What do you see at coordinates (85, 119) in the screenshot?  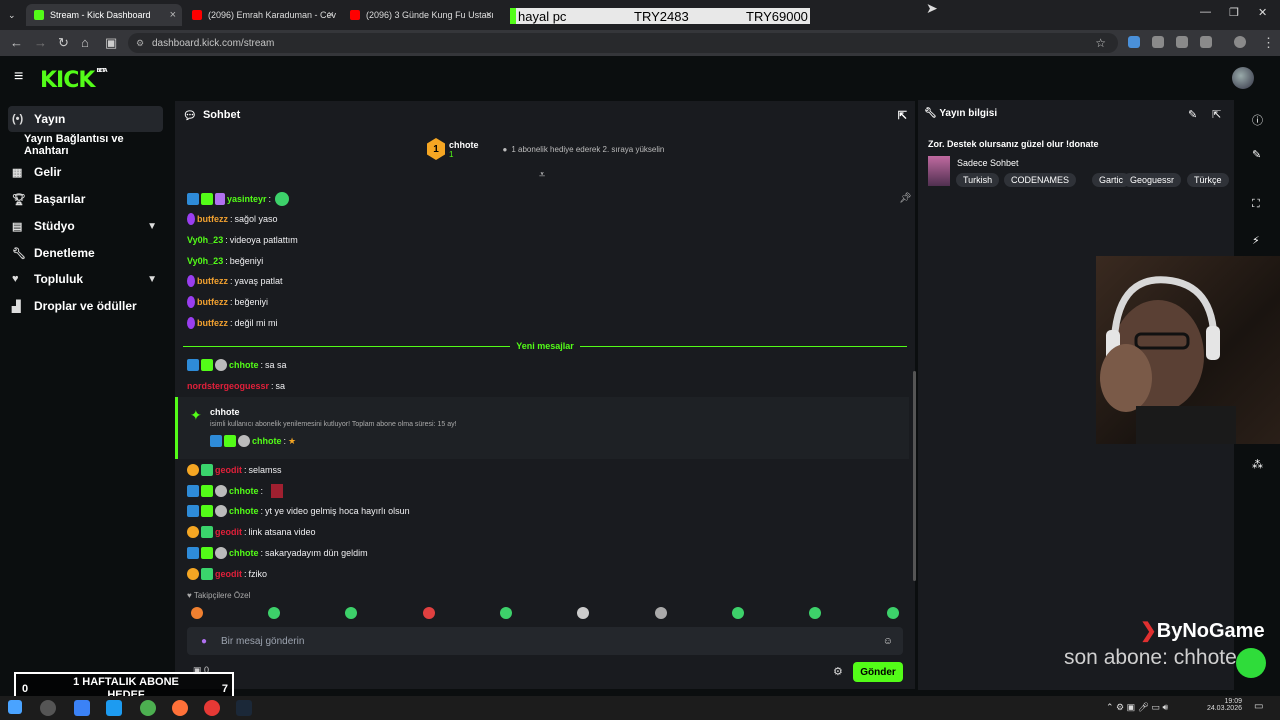 I see `sidebar-item-yayin: (•) Yayın` at bounding box center [85, 119].